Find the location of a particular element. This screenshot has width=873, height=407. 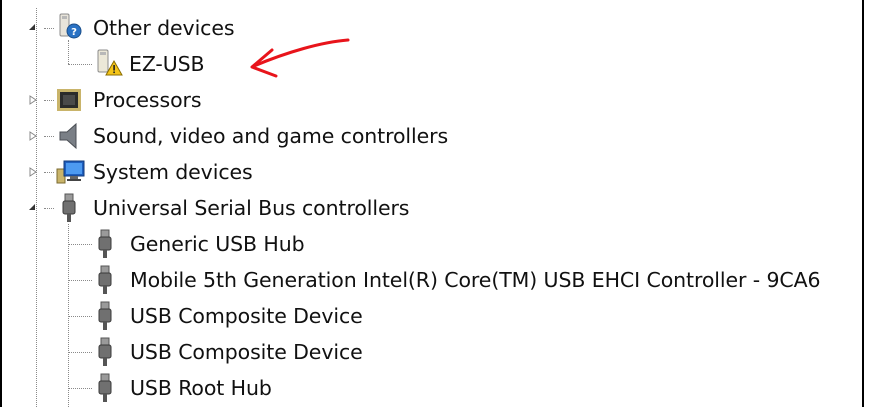

red-arrow-annotation is located at coordinates (300, 58).